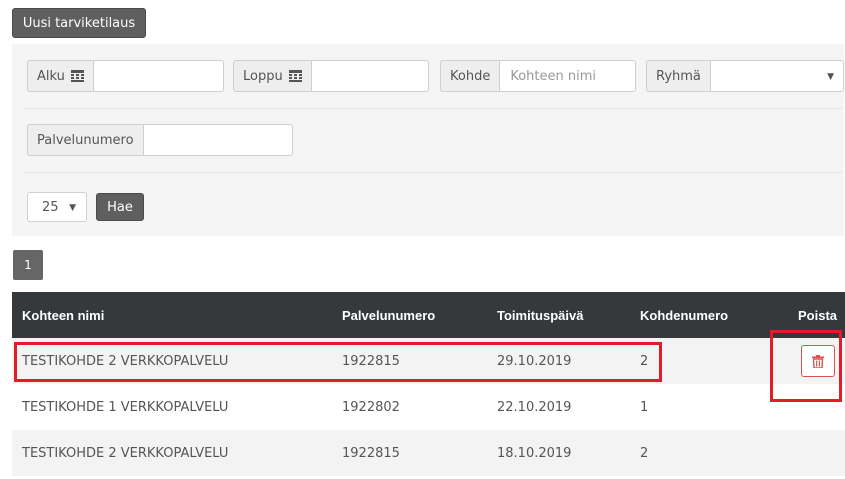 Image resolution: width=845 pixels, height=479 pixels. What do you see at coordinates (263, 76) in the screenshot?
I see `end-date-label: Loppu` at bounding box center [263, 76].